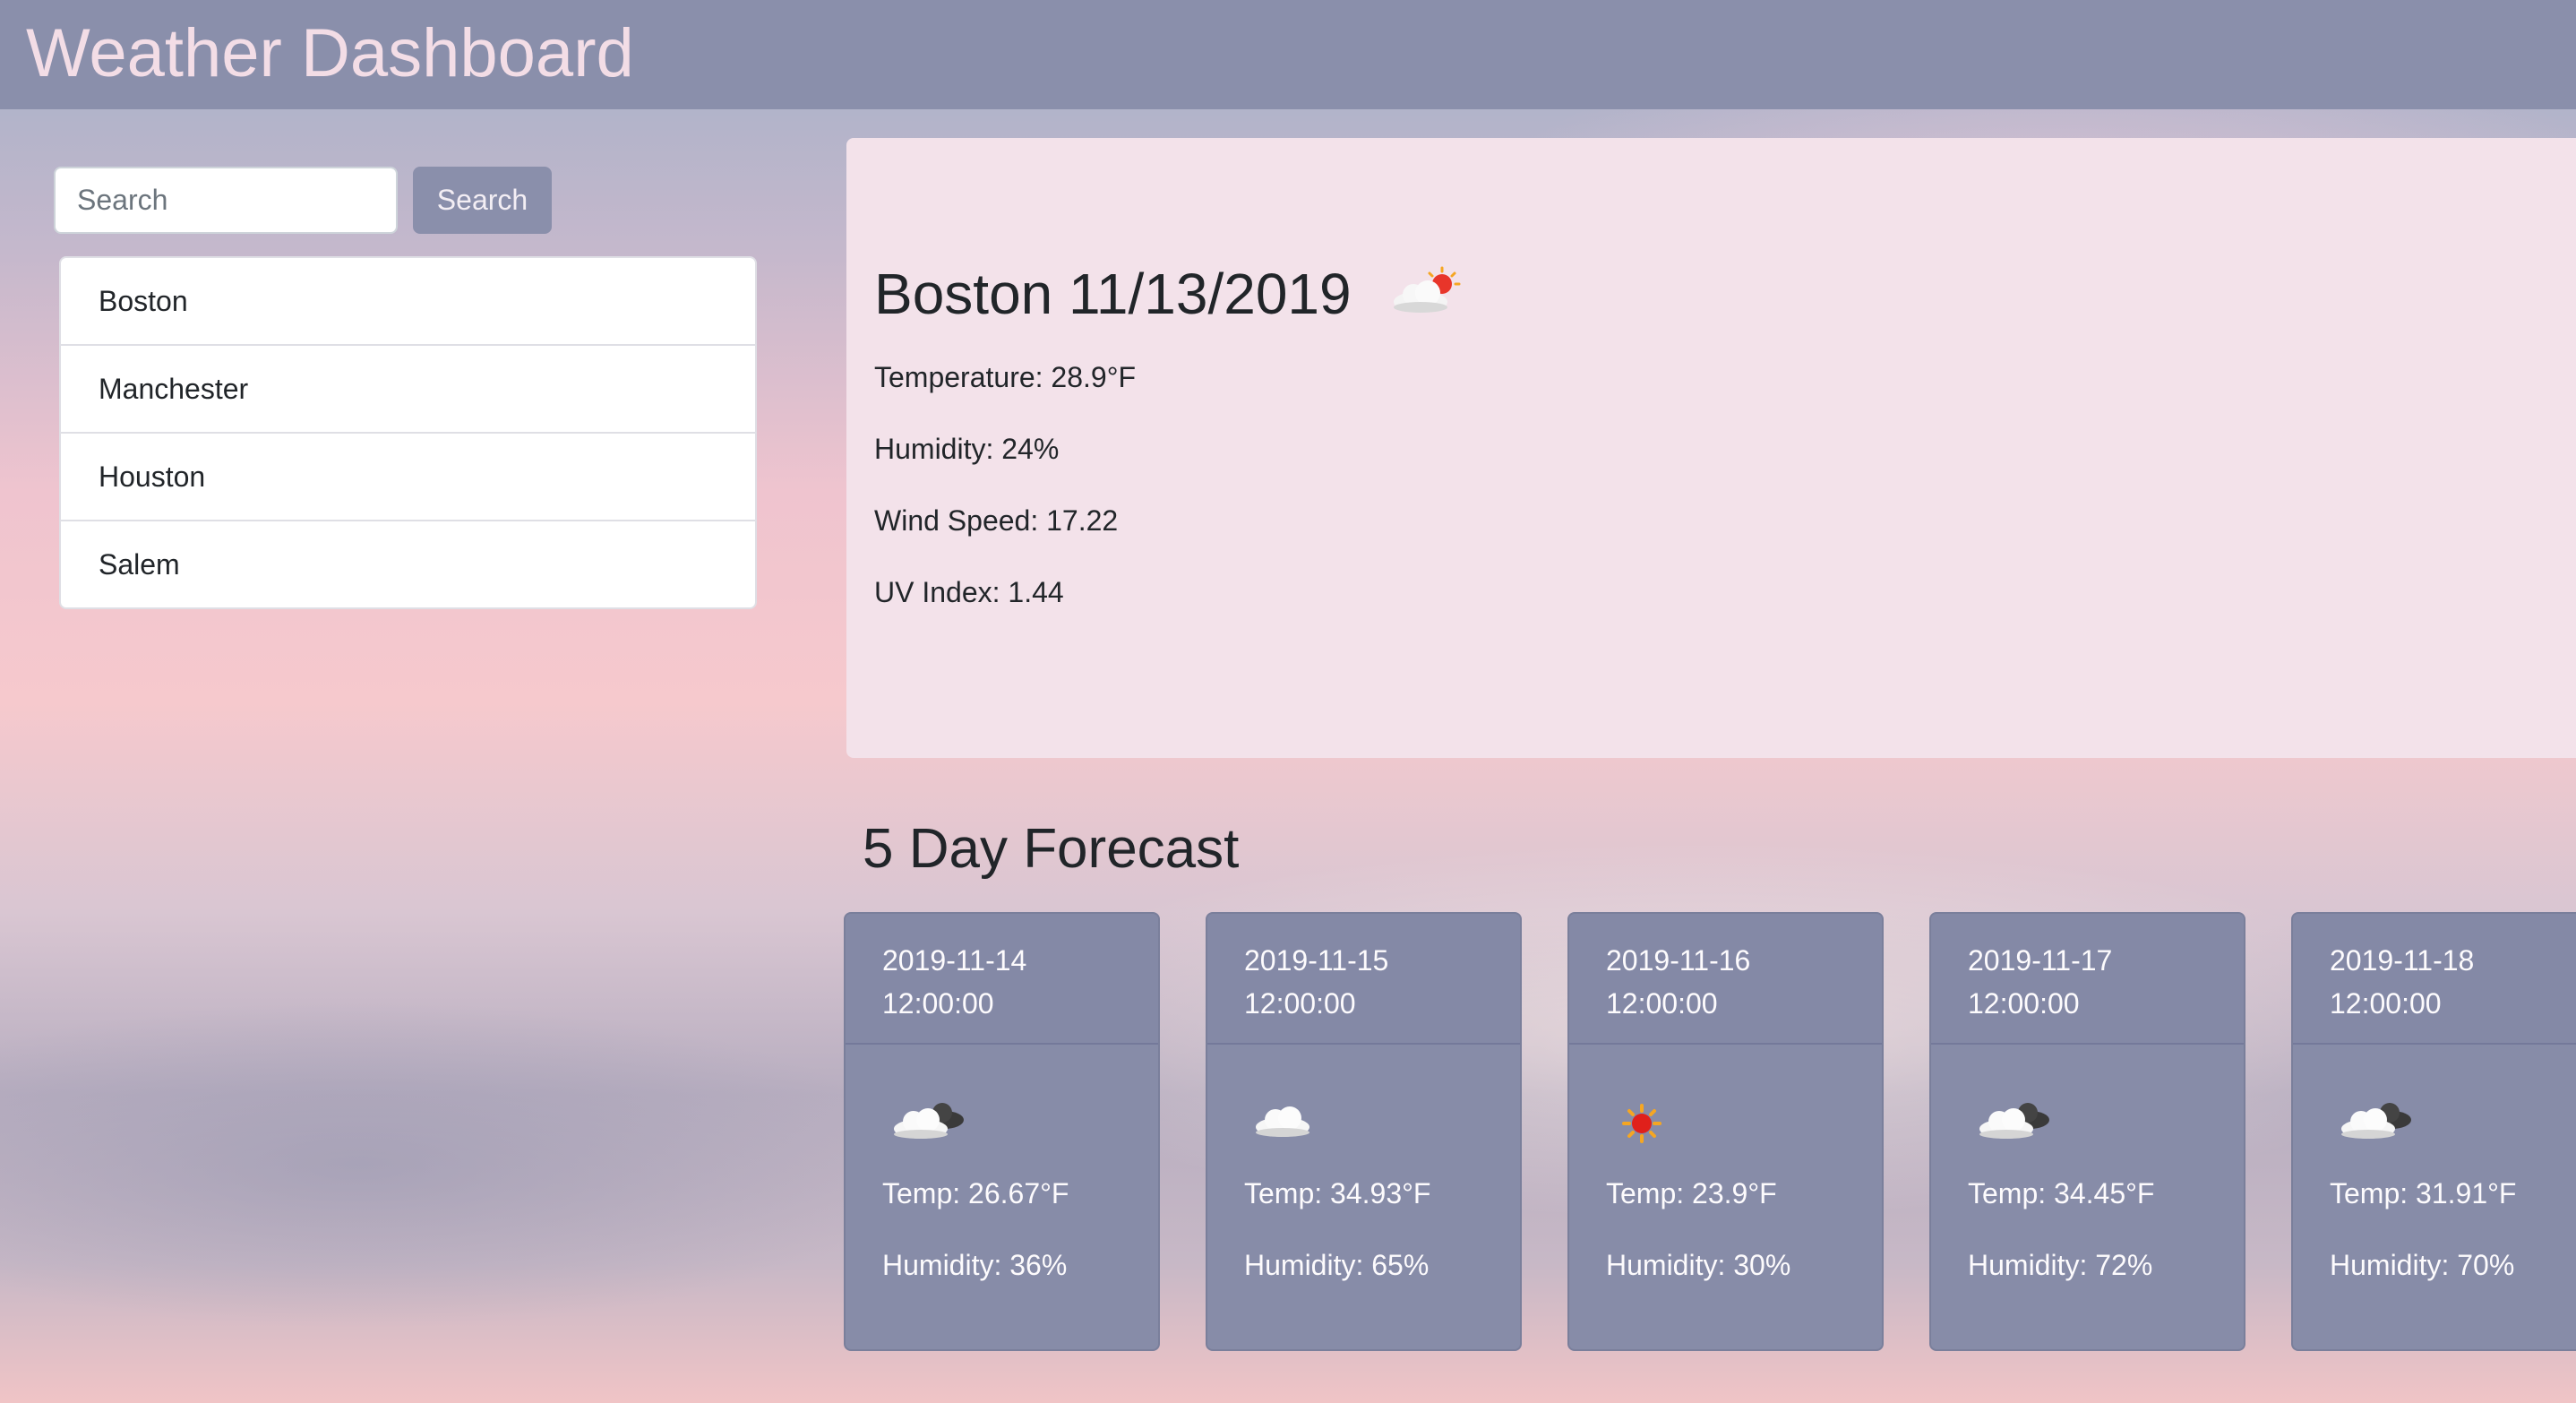  I want to click on search-history-list: Boston Manchester Houston Salem, so click(408, 432).